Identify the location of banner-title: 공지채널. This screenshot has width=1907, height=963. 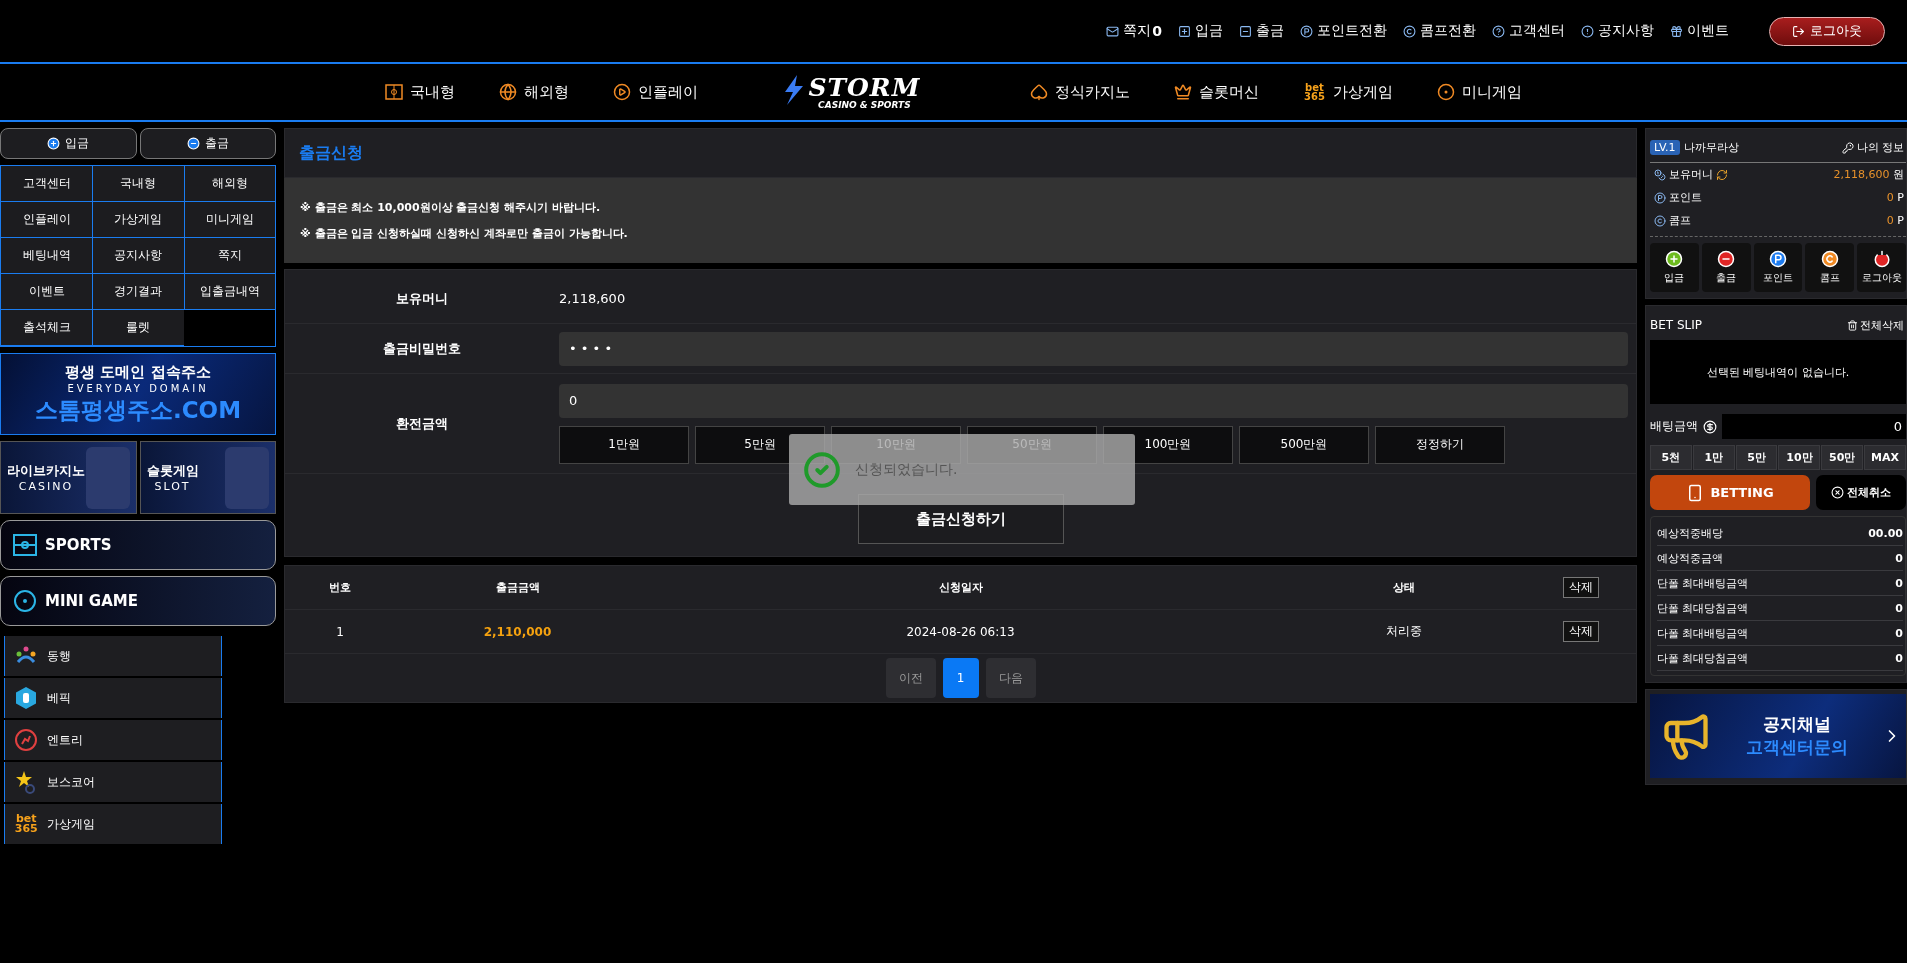
(1797, 724).